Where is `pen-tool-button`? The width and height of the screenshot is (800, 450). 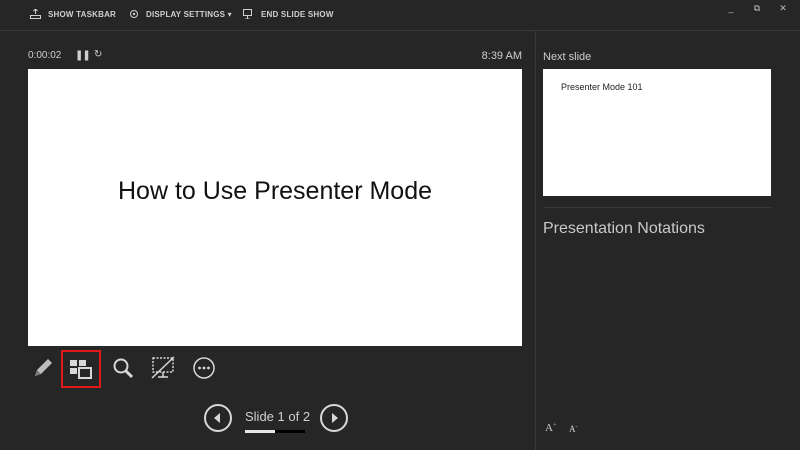
pen-tool-button is located at coordinates (43, 368).